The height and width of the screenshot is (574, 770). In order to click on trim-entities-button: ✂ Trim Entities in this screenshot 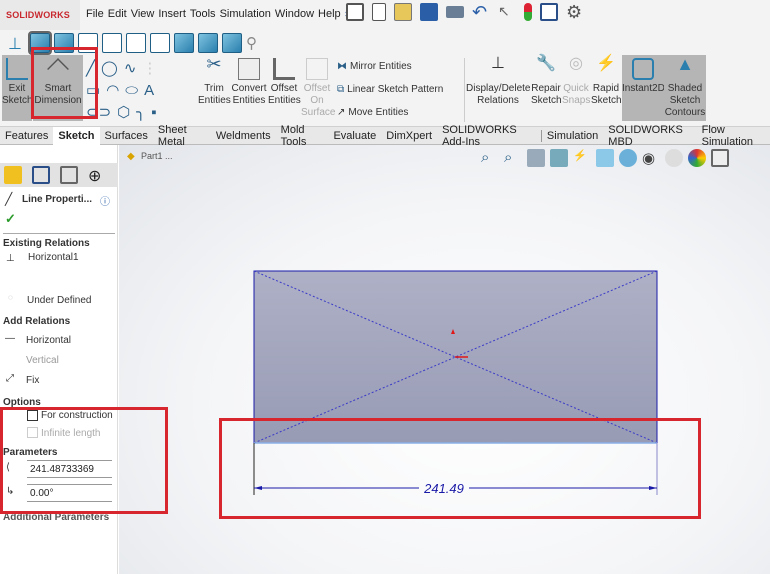, I will do `click(214, 87)`.